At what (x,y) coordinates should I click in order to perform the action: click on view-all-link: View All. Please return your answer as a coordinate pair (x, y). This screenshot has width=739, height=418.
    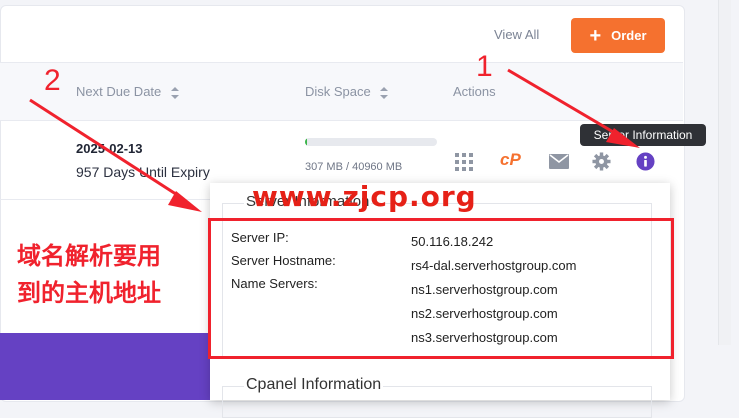
    Looking at the image, I should click on (516, 34).